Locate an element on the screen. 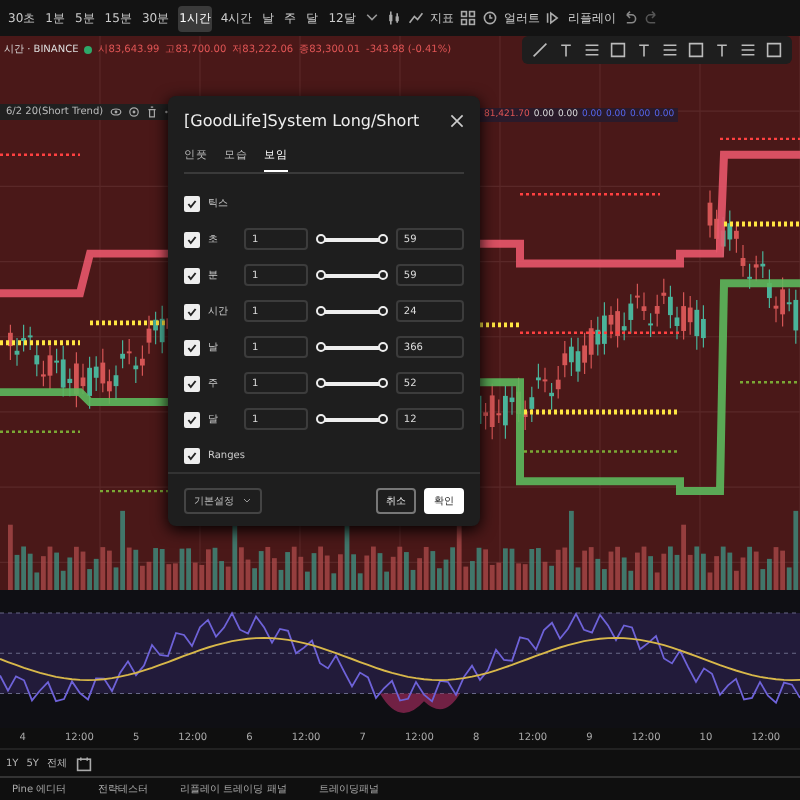 The height and width of the screenshot is (800, 800). eye-icon is located at coordinates (115, 112).